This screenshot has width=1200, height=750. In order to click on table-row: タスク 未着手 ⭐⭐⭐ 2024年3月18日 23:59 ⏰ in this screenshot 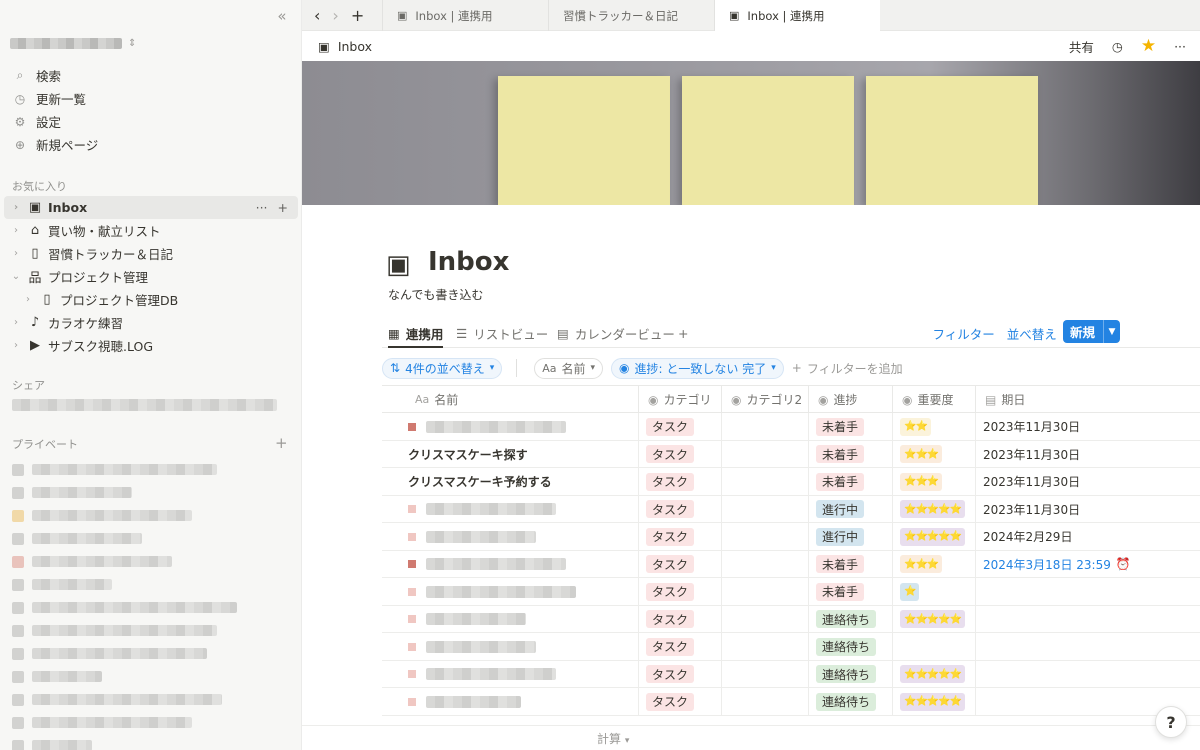, I will do `click(791, 564)`.